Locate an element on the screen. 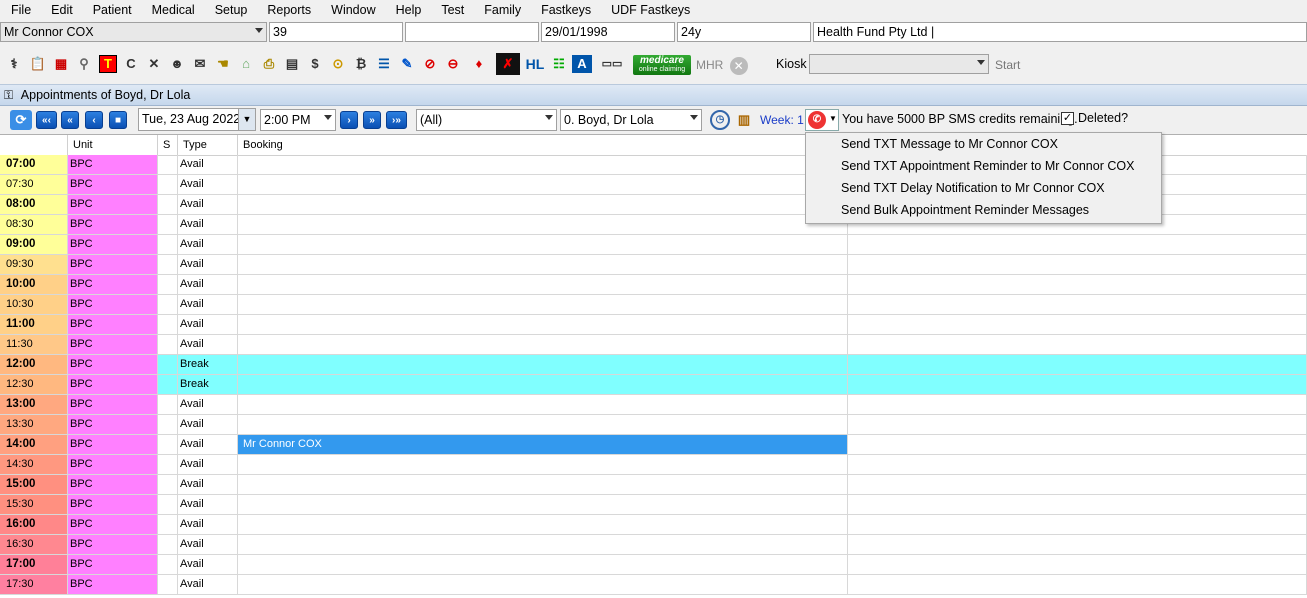  filter-select: (All) is located at coordinates (486, 120).